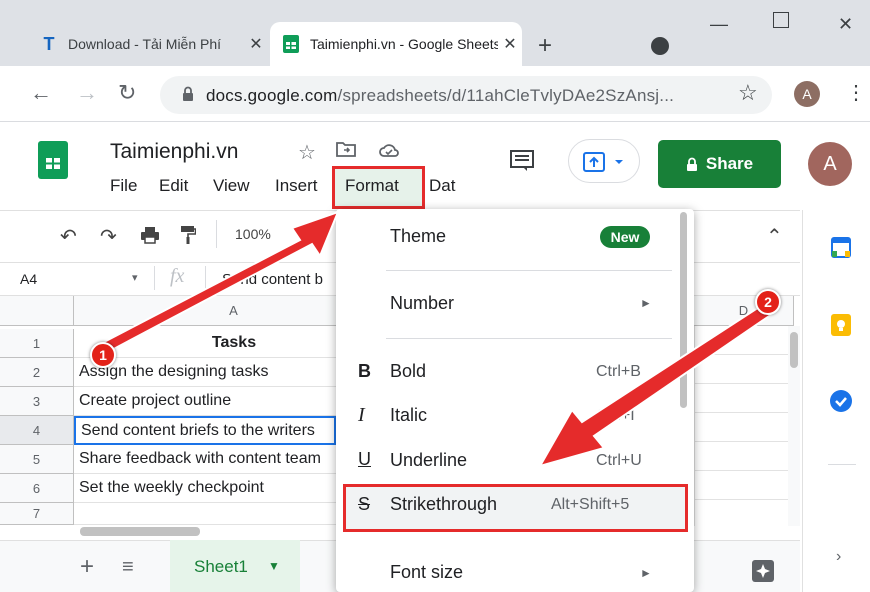  Describe the element at coordinates (103, 355) in the screenshot. I see `annotation-marker-1: 1` at that location.